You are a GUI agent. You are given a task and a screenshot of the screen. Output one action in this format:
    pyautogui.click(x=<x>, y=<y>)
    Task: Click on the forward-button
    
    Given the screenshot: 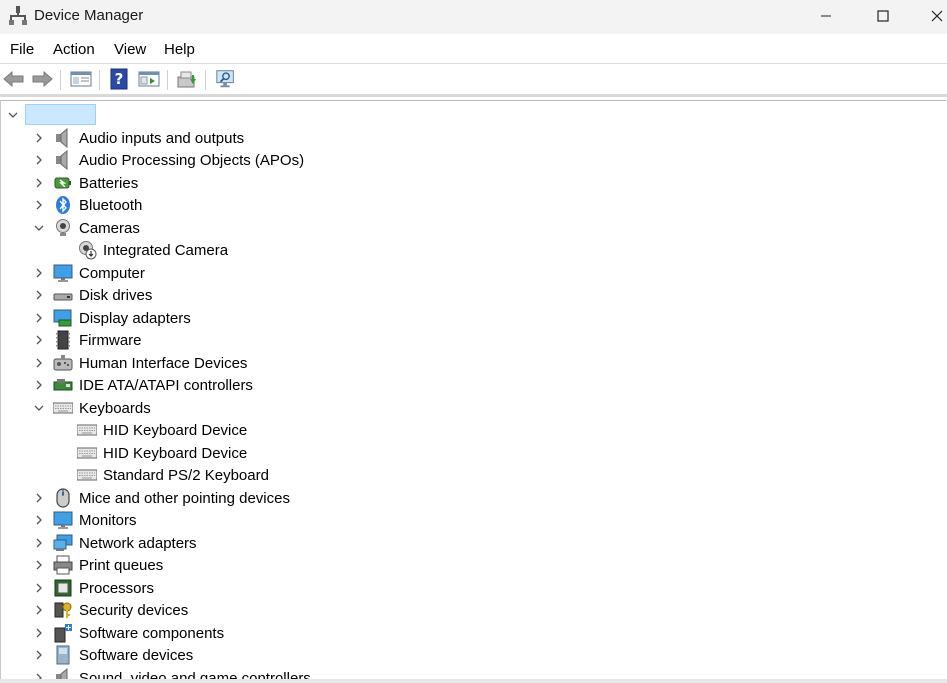 What is the action you would take?
    pyautogui.click(x=42, y=79)
    